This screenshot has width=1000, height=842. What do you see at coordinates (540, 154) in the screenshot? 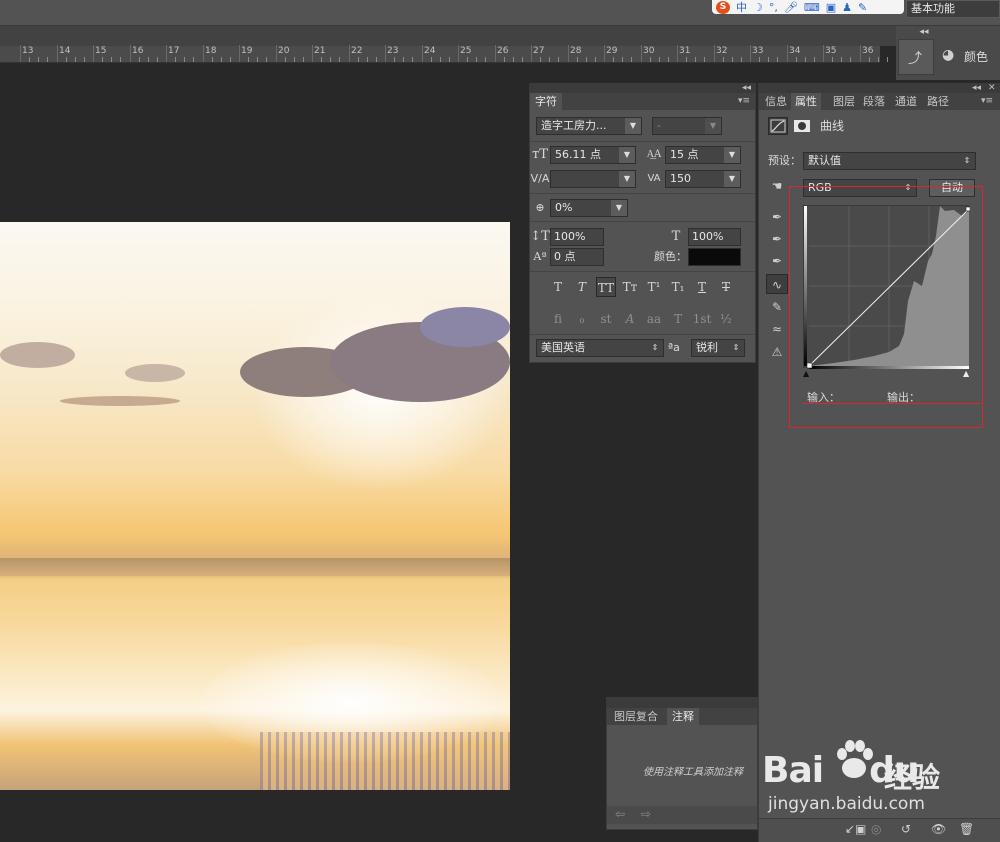
I see `font-size-icon: ᴛT` at bounding box center [540, 154].